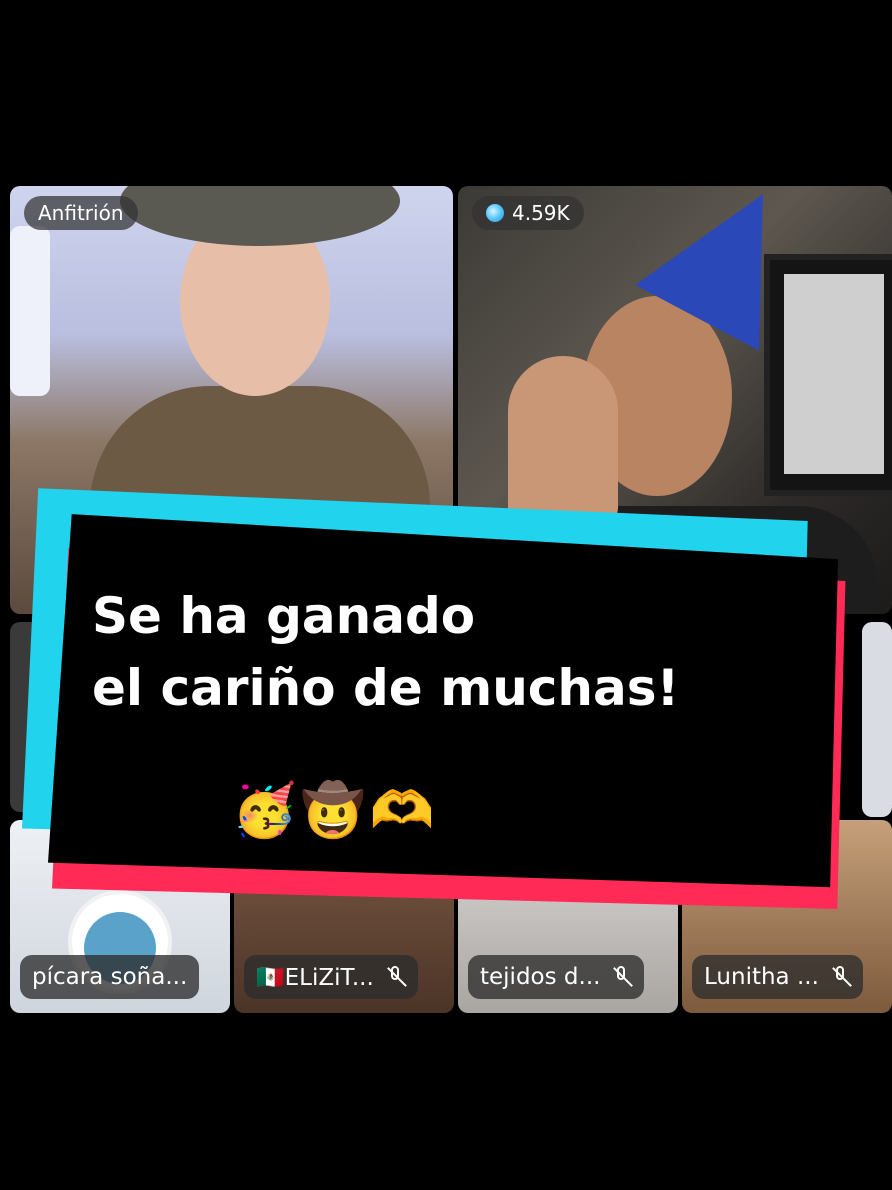 This screenshot has height=1190, width=892. Describe the element at coordinates (284, 616) in the screenshot. I see `banner-line-1: Se ha ganado` at that location.